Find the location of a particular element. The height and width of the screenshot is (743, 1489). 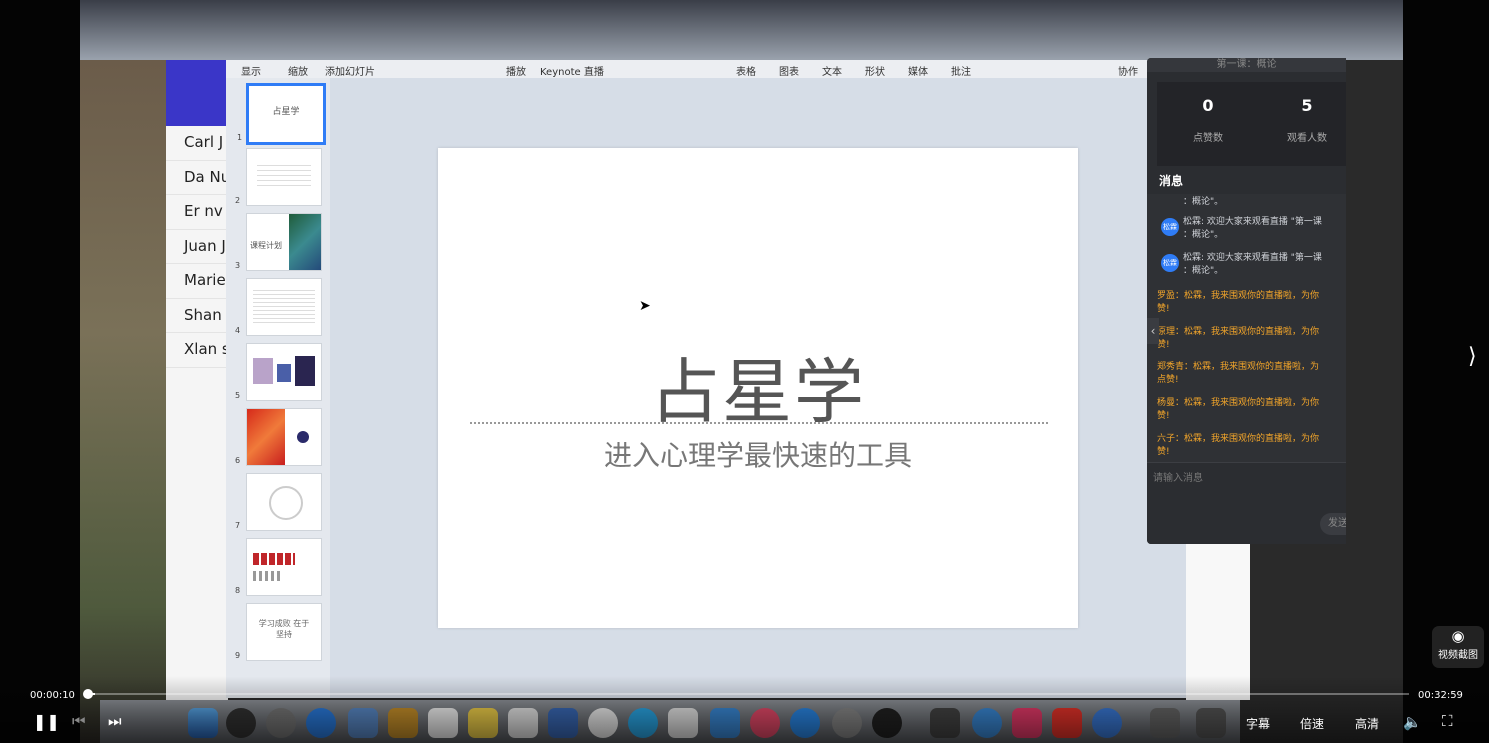

likes-stat: 0 点赞数 is located at coordinates (1208, 120).